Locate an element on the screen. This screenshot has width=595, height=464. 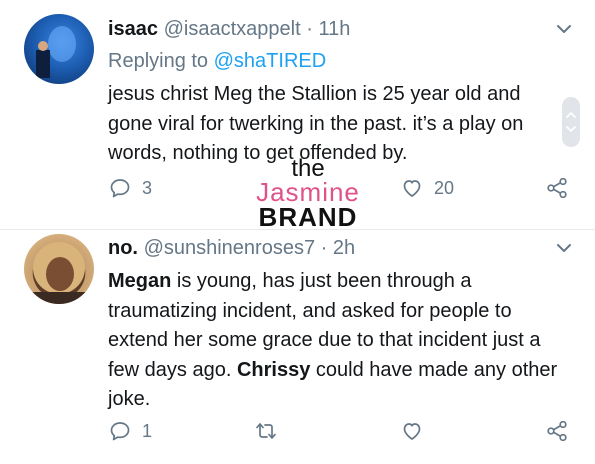
user-handle: @sunshinenroses7 is located at coordinates (230, 248).